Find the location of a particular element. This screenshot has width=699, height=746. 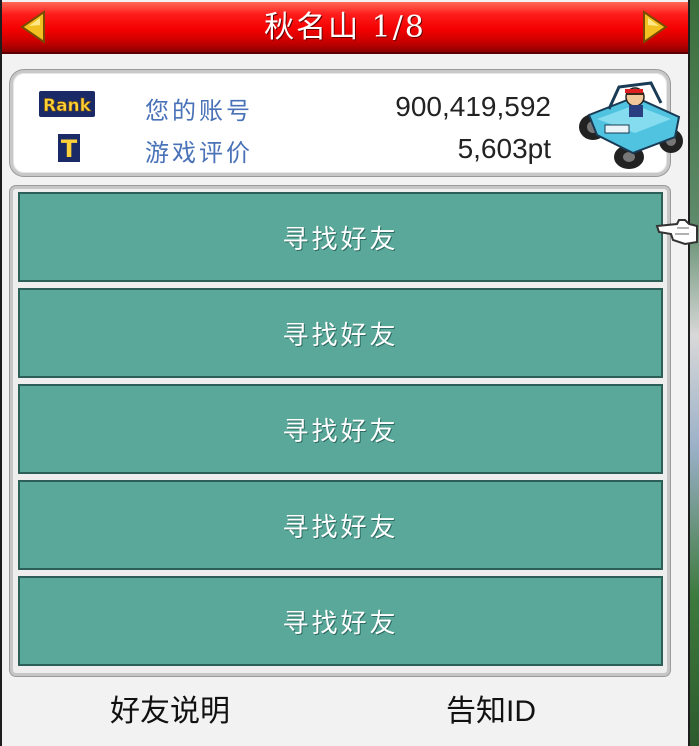

rank-logo-text: Rank is located at coordinates (67, 106).